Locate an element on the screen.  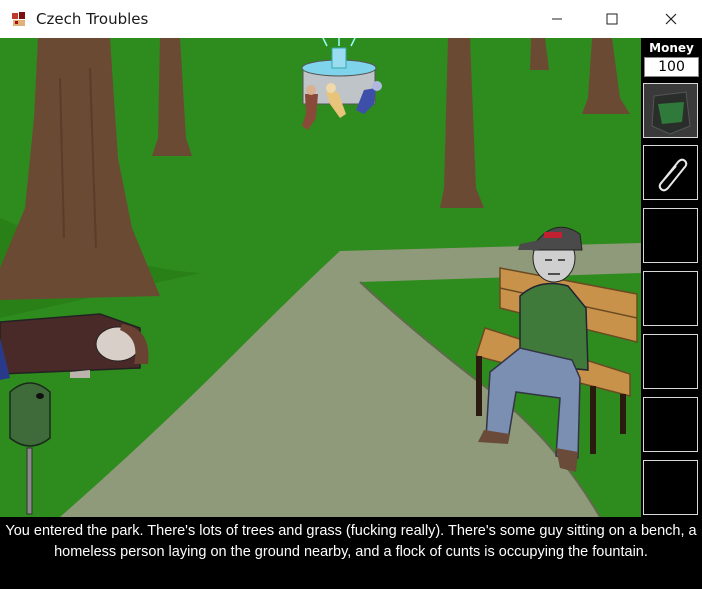
minimize-icon is located at coordinates (557, 19).